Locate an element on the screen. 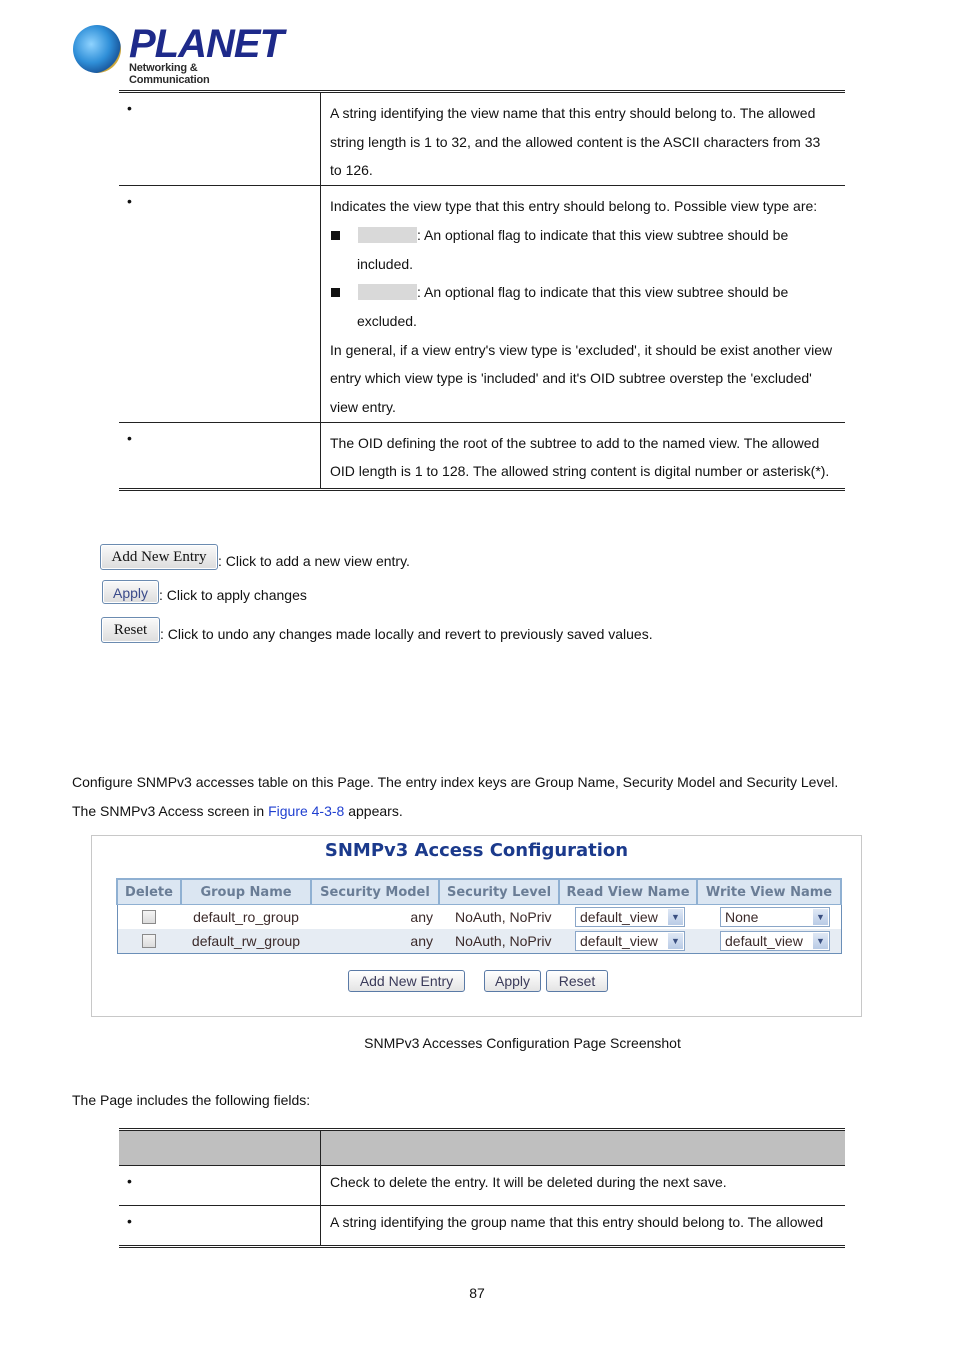 The width and height of the screenshot is (954, 1350). table-header is located at coordinates (482, 1147).